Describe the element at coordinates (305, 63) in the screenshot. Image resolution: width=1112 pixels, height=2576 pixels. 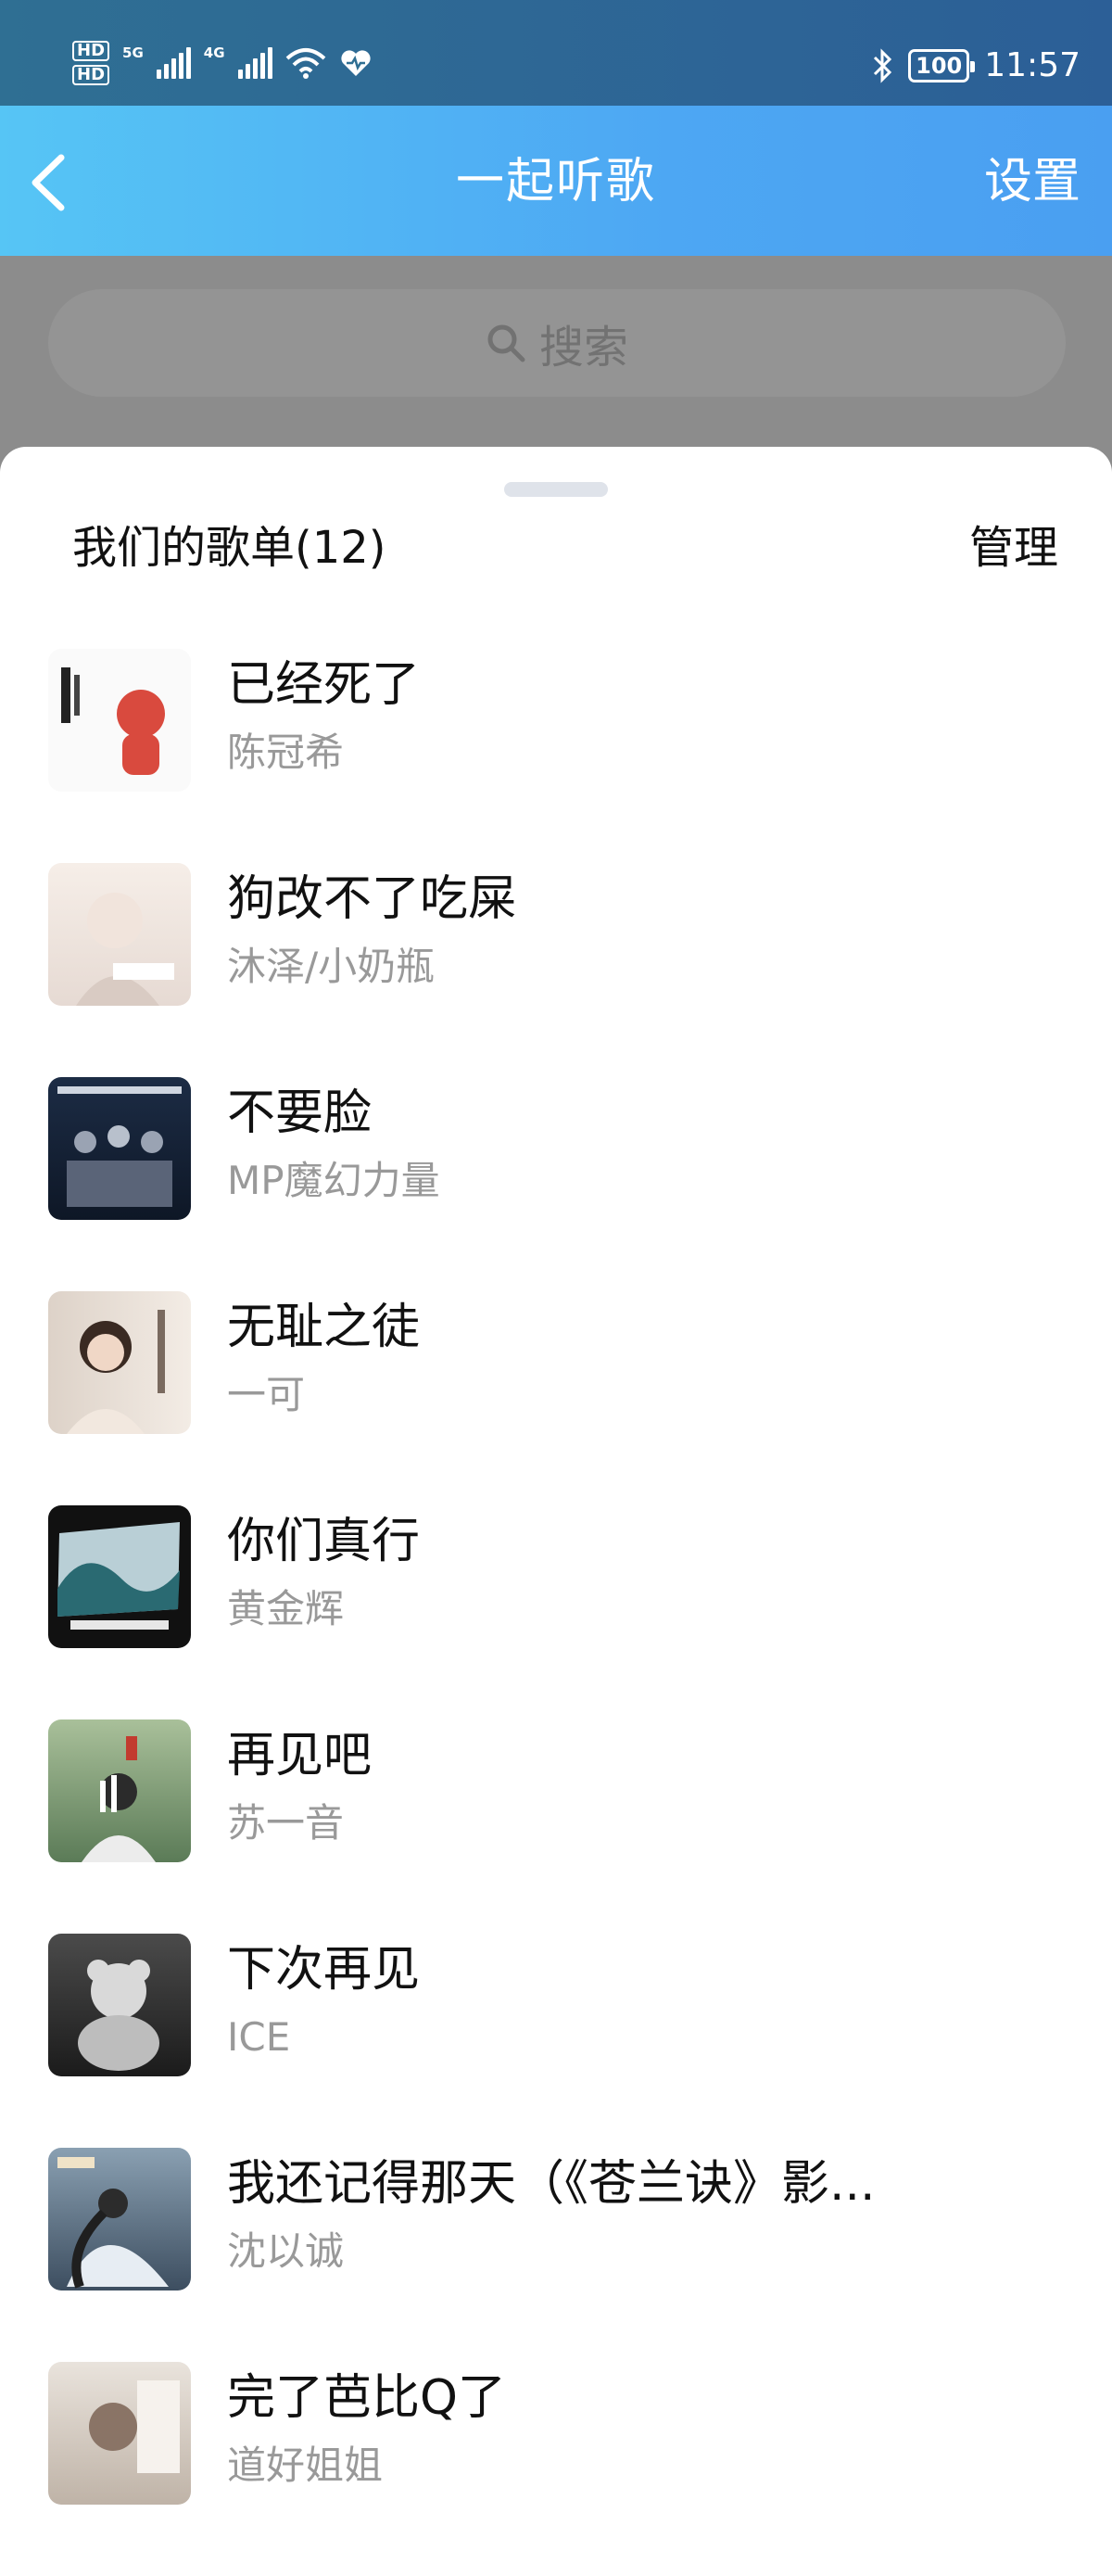
I see `wifi-icon` at that location.